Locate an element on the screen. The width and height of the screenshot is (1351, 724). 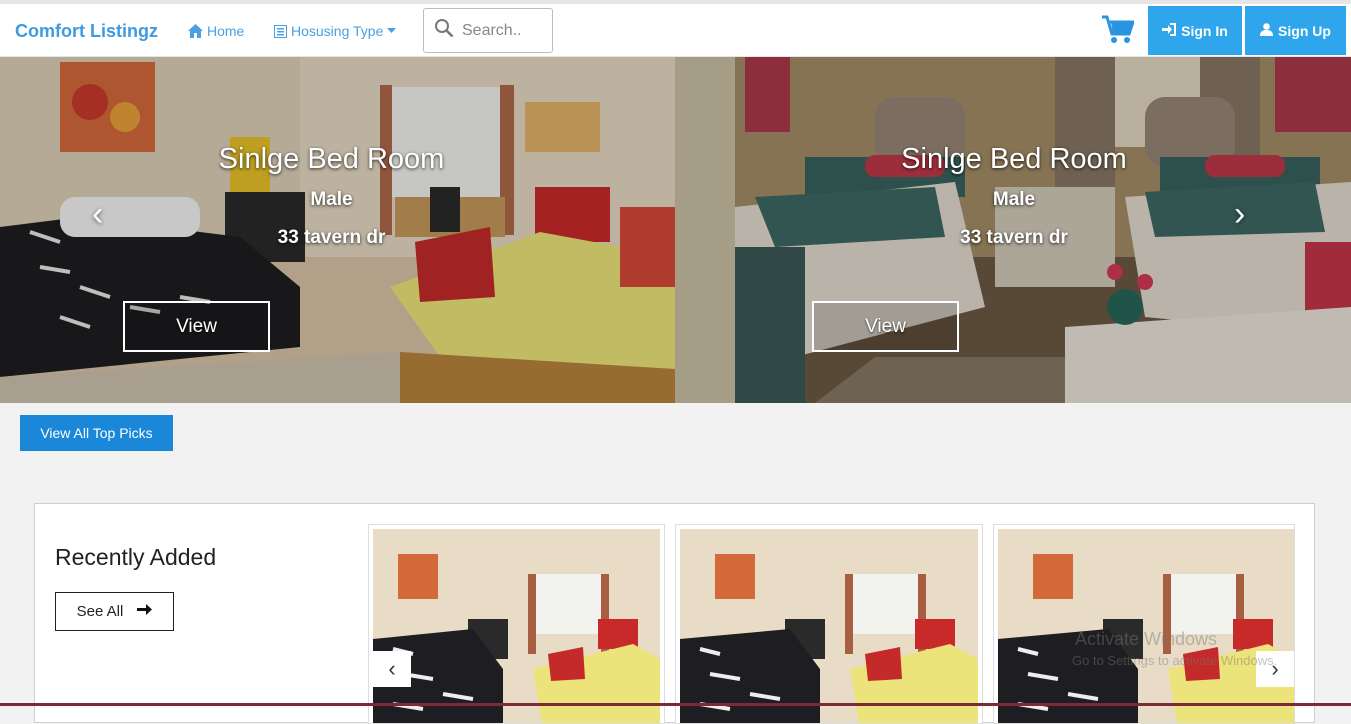
sign-in-label: Sign In is located at coordinates (1204, 30).